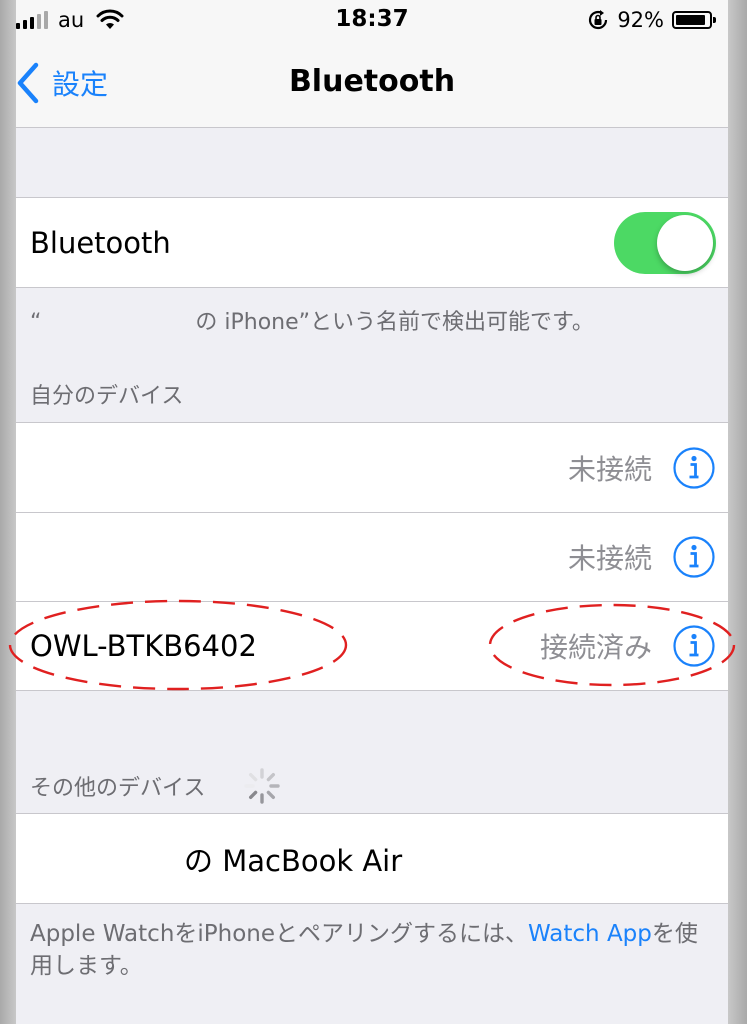 The image size is (747, 1024). Describe the element at coordinates (640, 20) in the screenshot. I see `battery-percent: 92%` at that location.